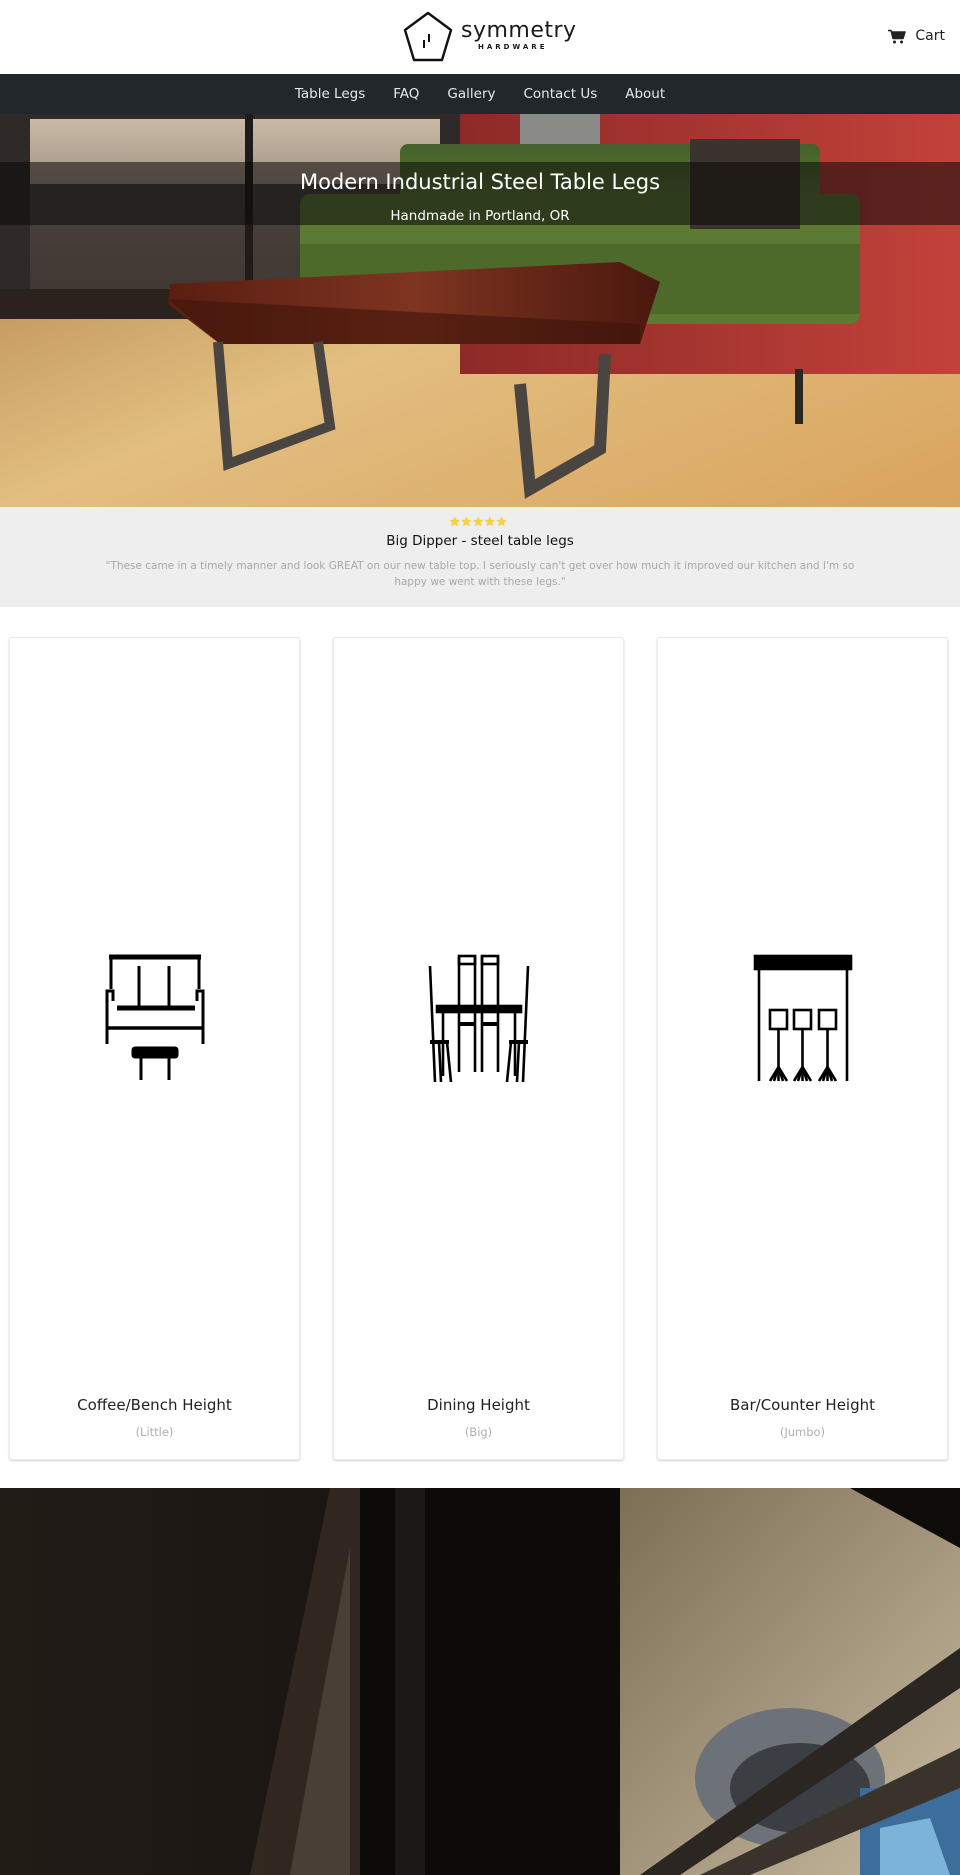 The width and height of the screenshot is (960, 1875). I want to click on nav-item-about: About, so click(645, 94).